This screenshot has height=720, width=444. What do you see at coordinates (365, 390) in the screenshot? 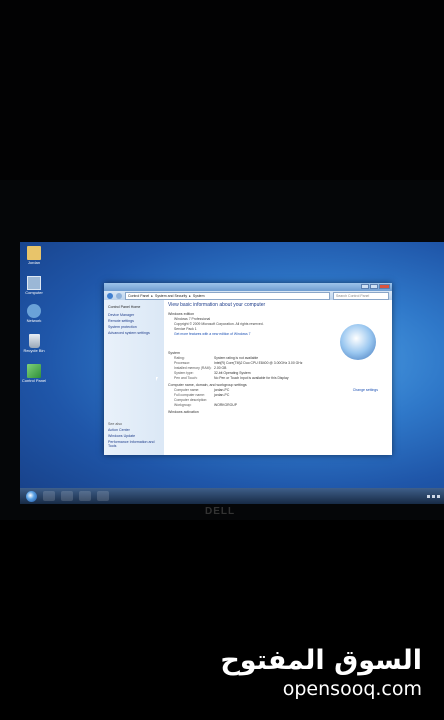
I see `change-settings-link: Change settings` at bounding box center [365, 390].